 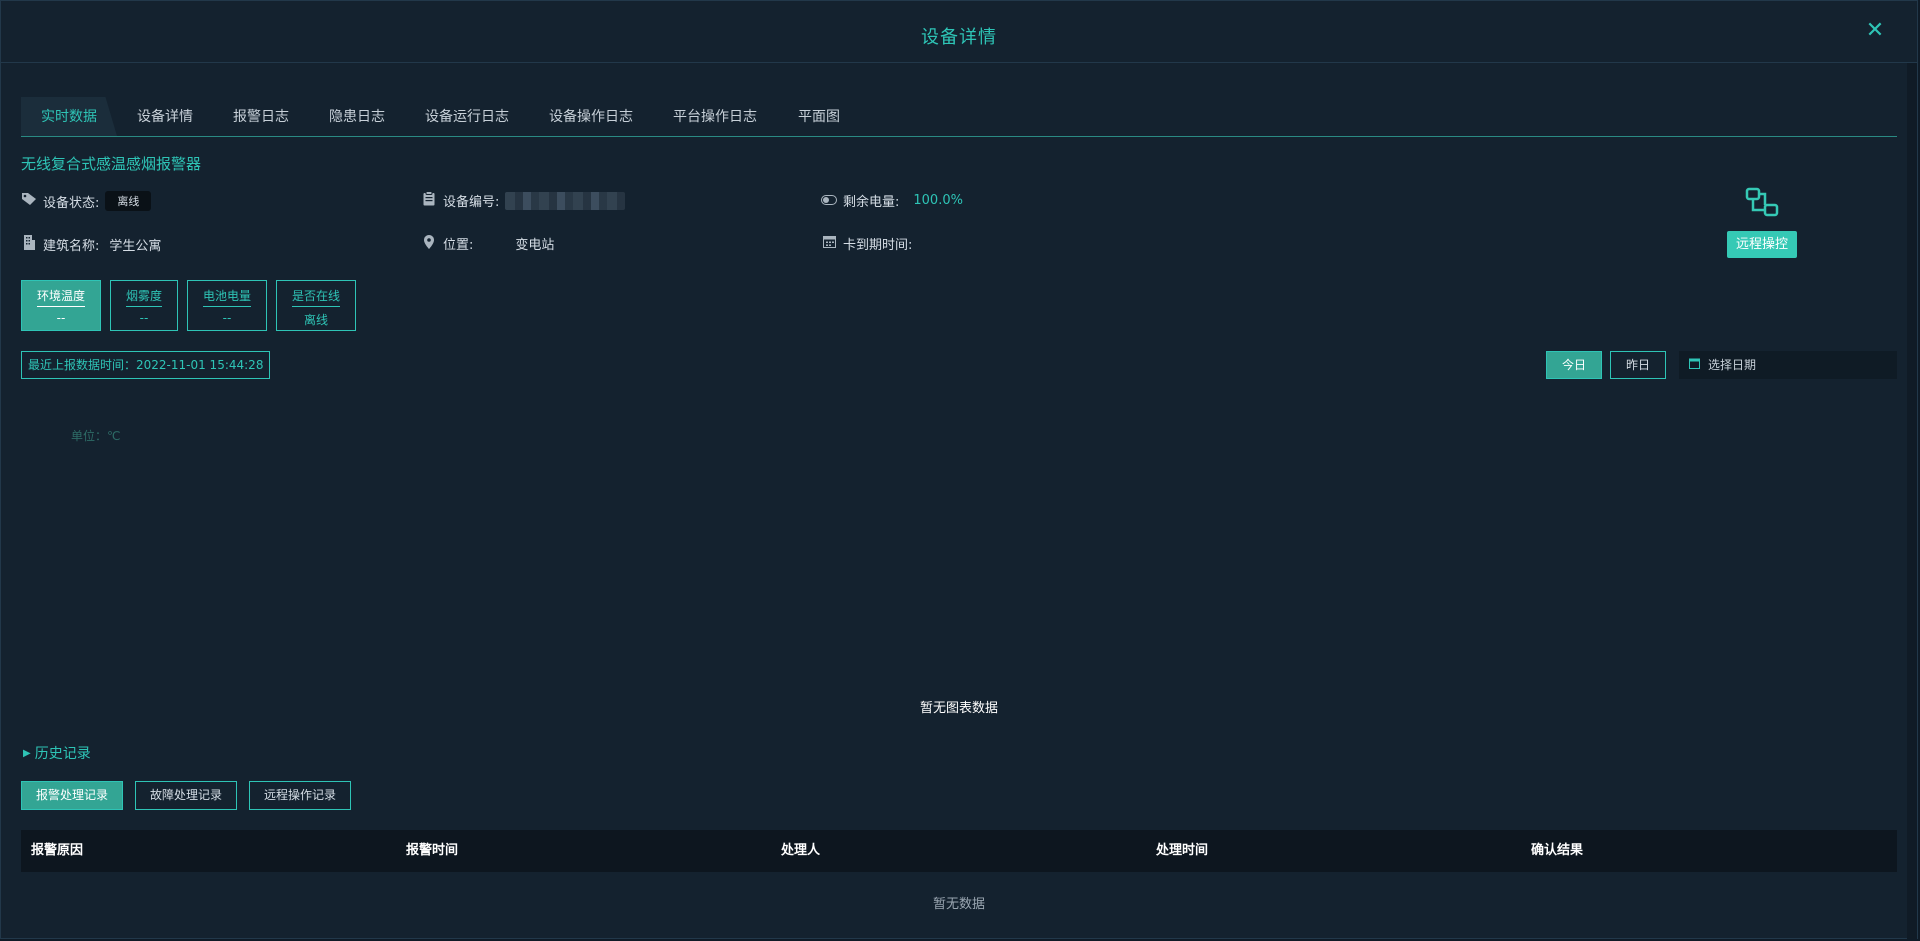 I want to click on device-serial-field: 设备编号:, so click(x=523, y=200).